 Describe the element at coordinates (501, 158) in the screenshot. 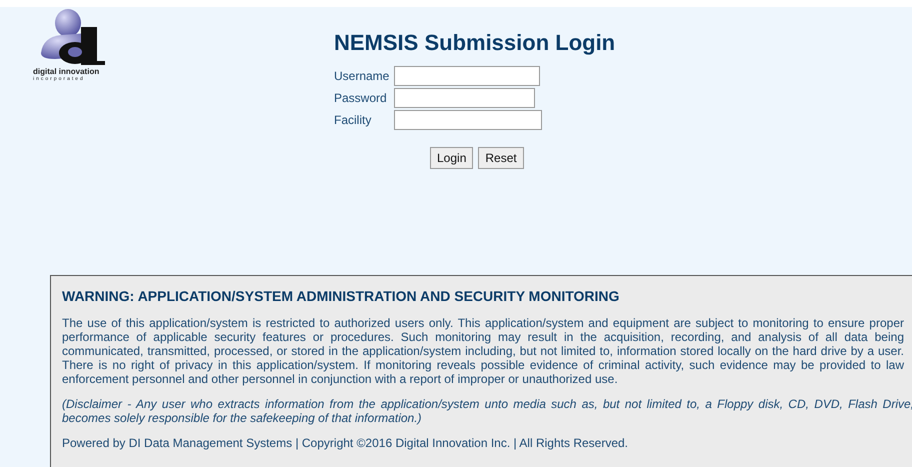

I see `form-button: Reset` at that location.